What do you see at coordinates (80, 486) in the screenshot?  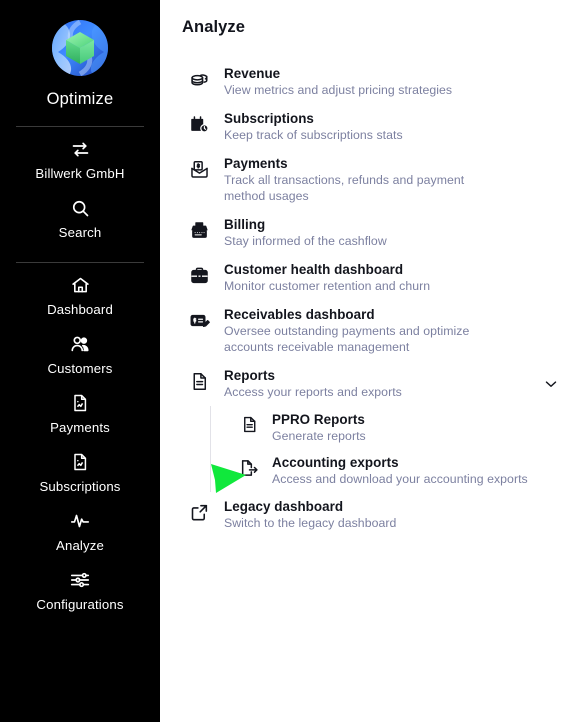 I see `sidebar-item-subscriptions-label: Subscriptions` at bounding box center [80, 486].